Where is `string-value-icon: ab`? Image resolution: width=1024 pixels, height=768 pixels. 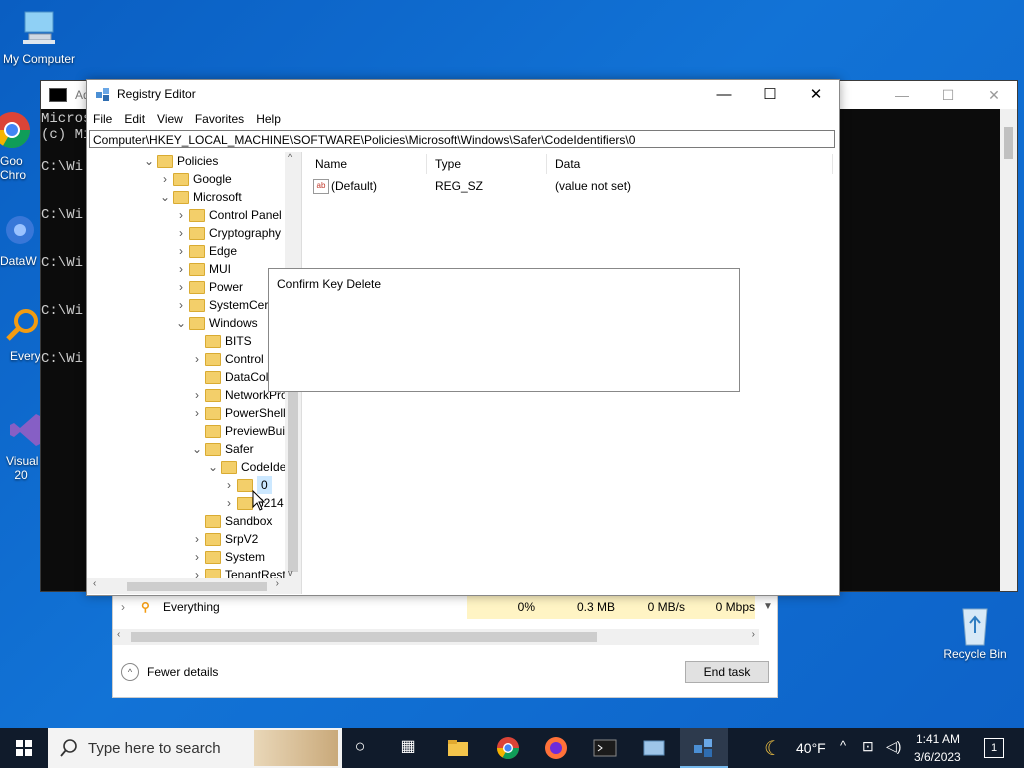
string-value-icon: ab is located at coordinates (321, 186).